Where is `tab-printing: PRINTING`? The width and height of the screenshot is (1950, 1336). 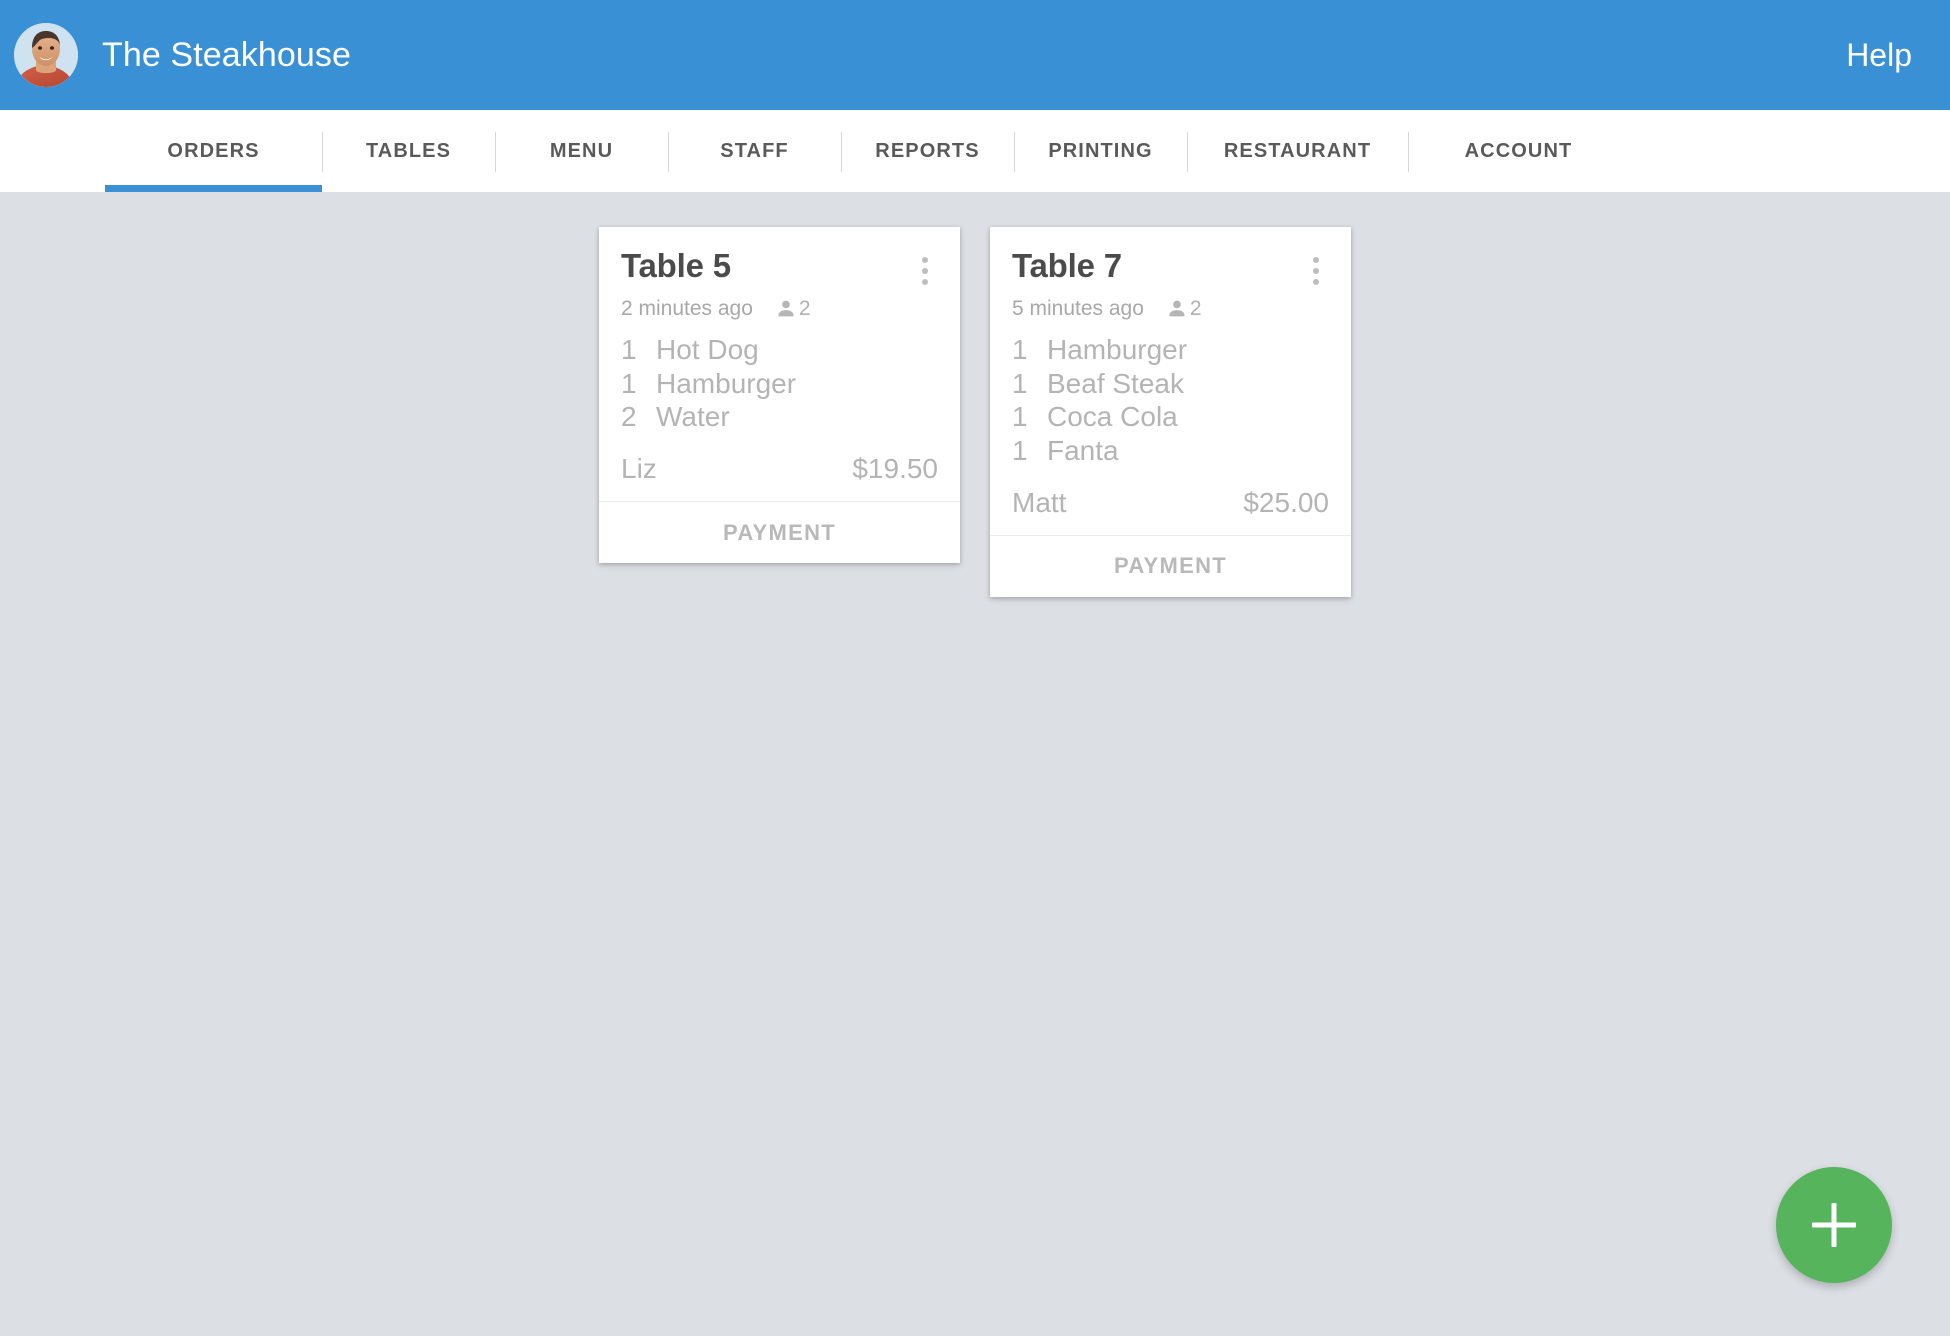 tab-printing: PRINTING is located at coordinates (1100, 151).